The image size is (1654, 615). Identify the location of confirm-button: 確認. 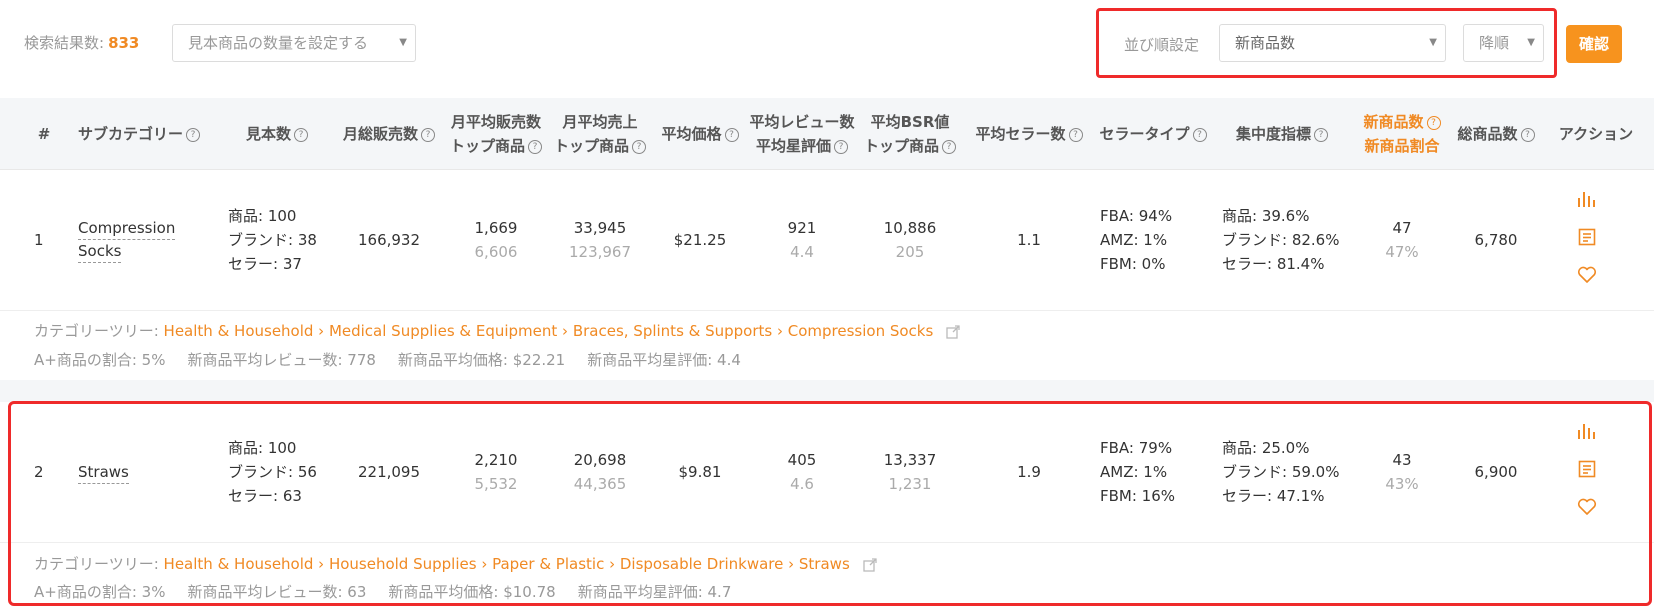
(1594, 44).